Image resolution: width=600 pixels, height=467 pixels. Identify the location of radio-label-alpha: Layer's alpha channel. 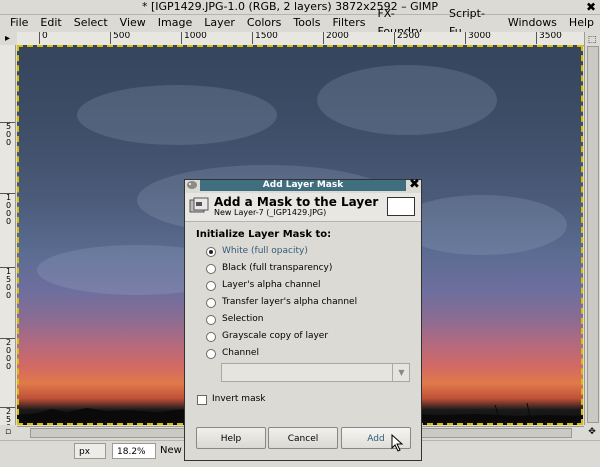
(271, 285).